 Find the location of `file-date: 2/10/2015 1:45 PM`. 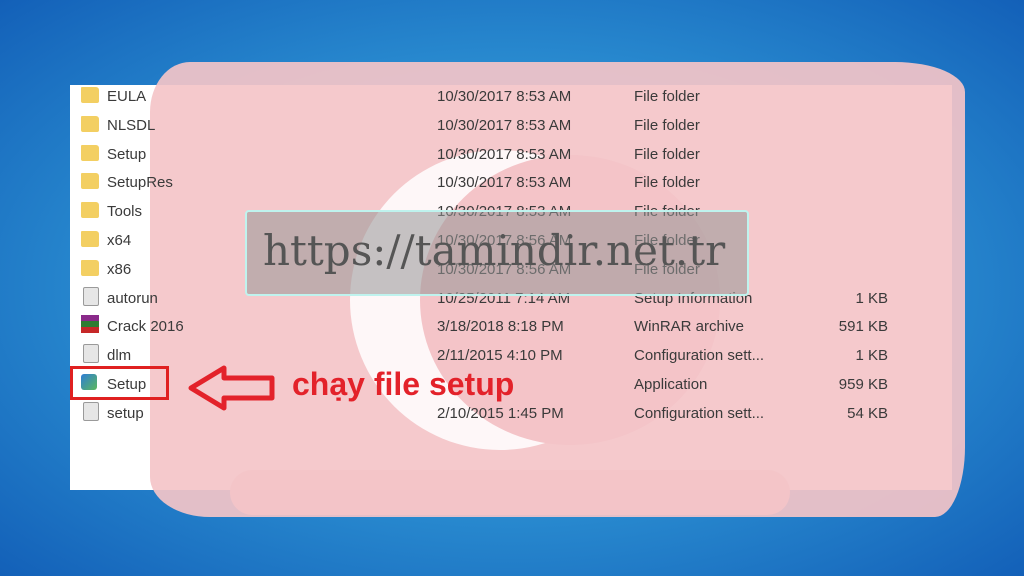

file-date: 2/10/2015 1:45 PM is located at coordinates (500, 413).